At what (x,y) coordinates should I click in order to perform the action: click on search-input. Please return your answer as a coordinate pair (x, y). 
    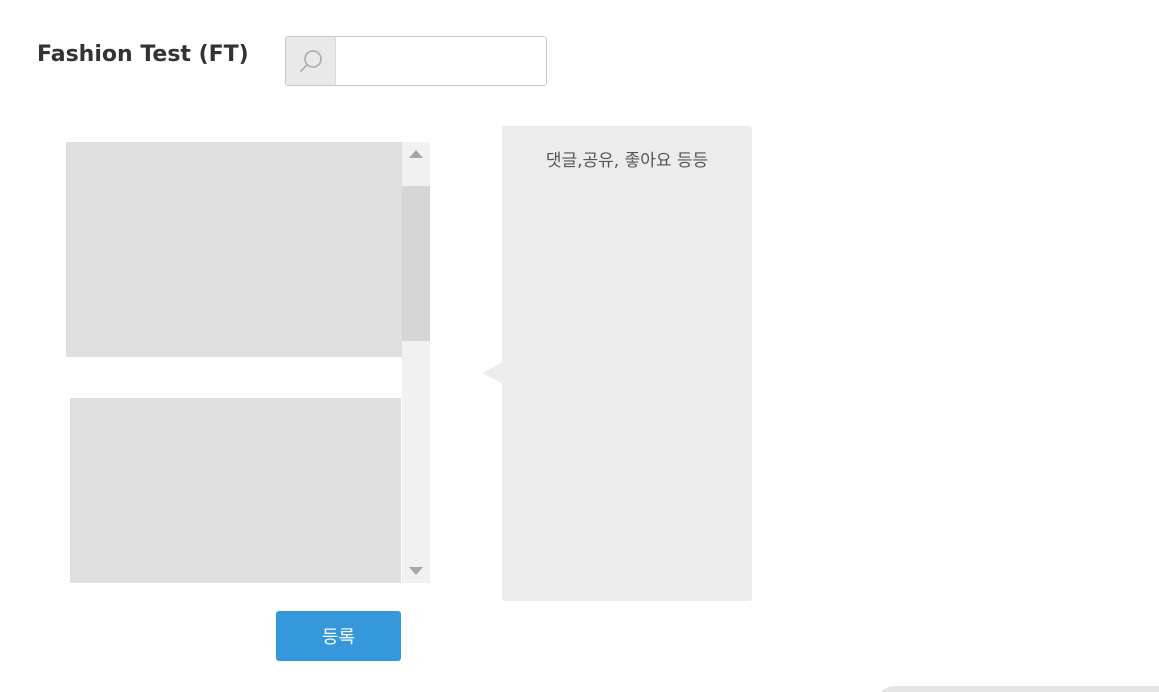
    Looking at the image, I should click on (439, 61).